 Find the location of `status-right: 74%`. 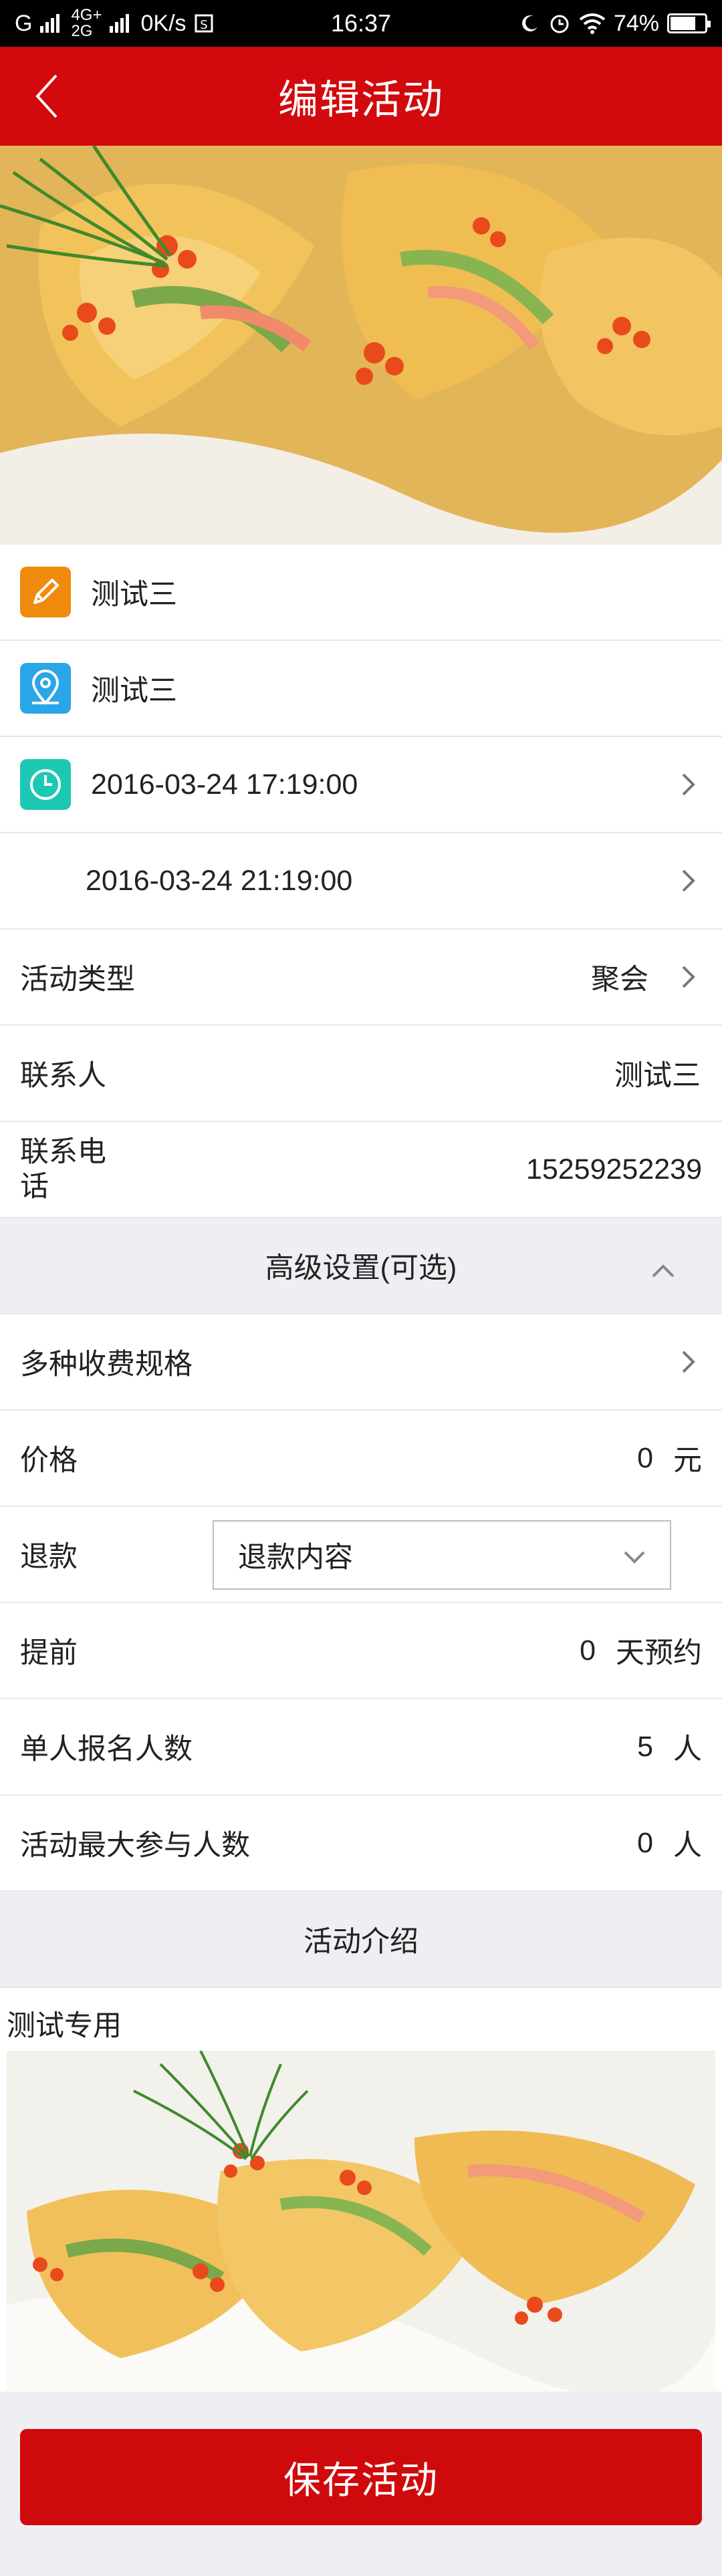

status-right: 74% is located at coordinates (615, 23).